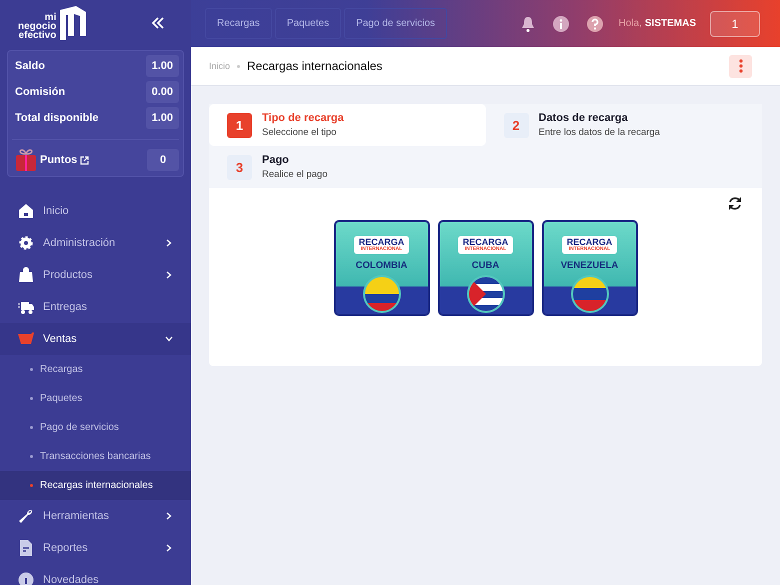 Image resolution: width=780 pixels, height=585 pixels. Describe the element at coordinates (735, 203) in the screenshot. I see `refresh-icon` at that location.